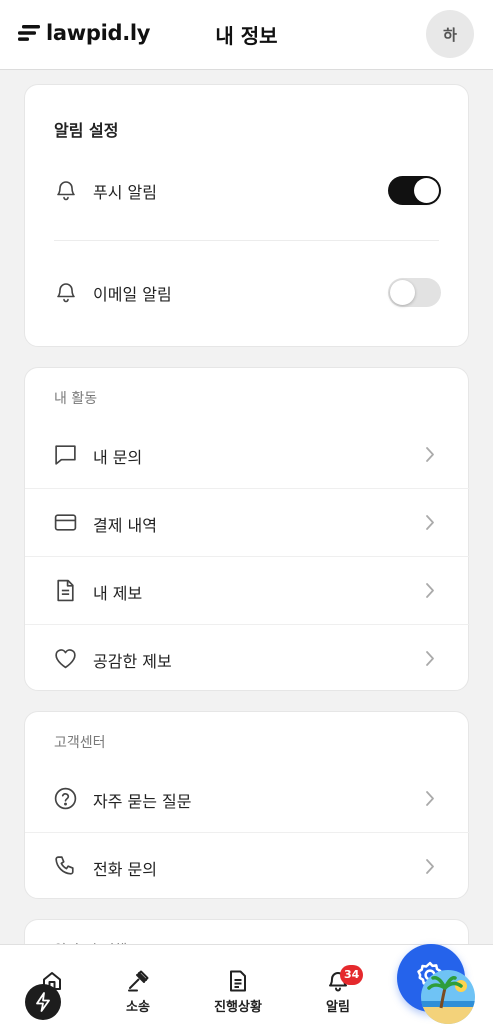  What do you see at coordinates (132, 661) in the screenshot?
I see `menu-item-label: 공감한 제보` at bounding box center [132, 661].